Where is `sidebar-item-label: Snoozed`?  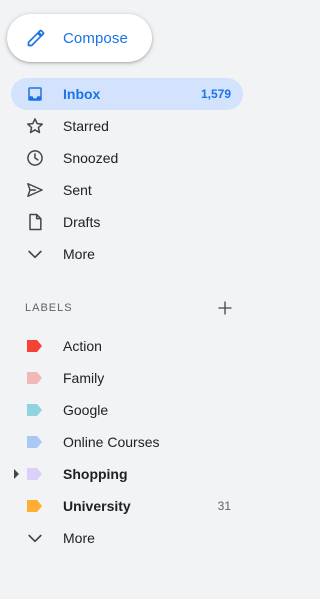
sidebar-item-label: Snoozed is located at coordinates (91, 158).